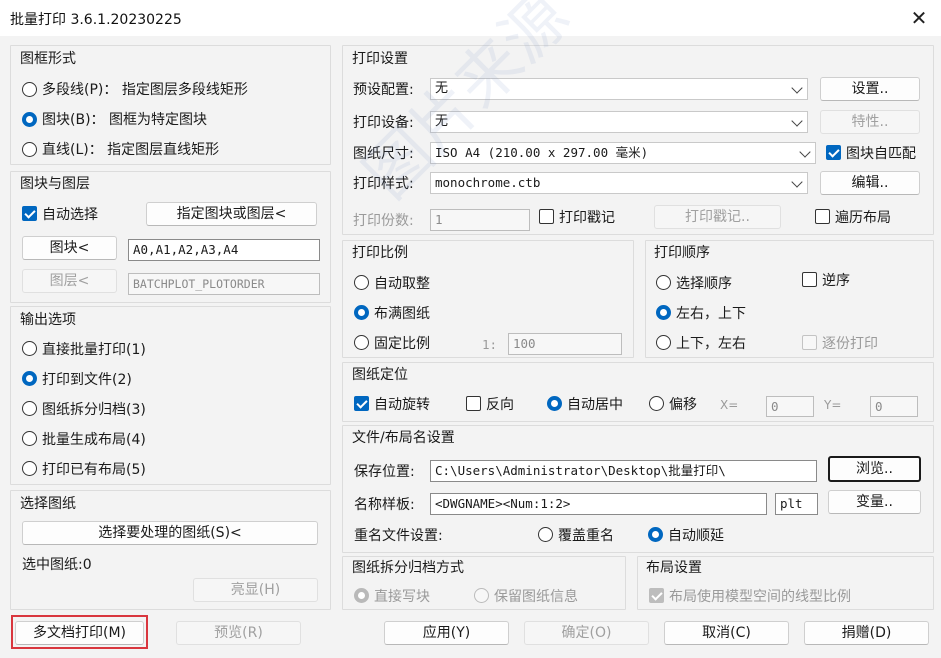 The height and width of the screenshot is (658, 941). I want to click on radio-print-to-file, so click(29, 378).